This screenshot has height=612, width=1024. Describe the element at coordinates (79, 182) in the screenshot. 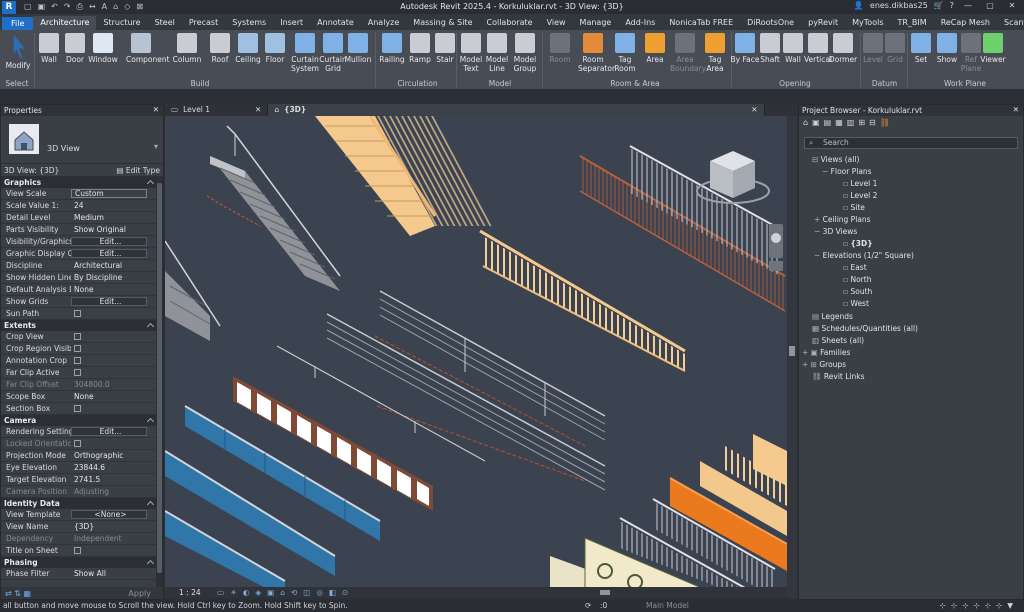

I see `section-graphics: Graphics` at that location.